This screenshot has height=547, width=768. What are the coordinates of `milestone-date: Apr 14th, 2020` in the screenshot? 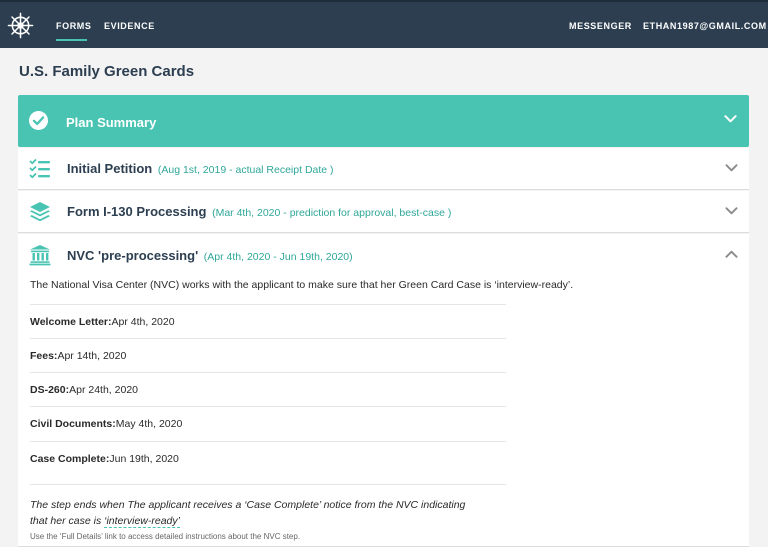 It's located at (92, 356).